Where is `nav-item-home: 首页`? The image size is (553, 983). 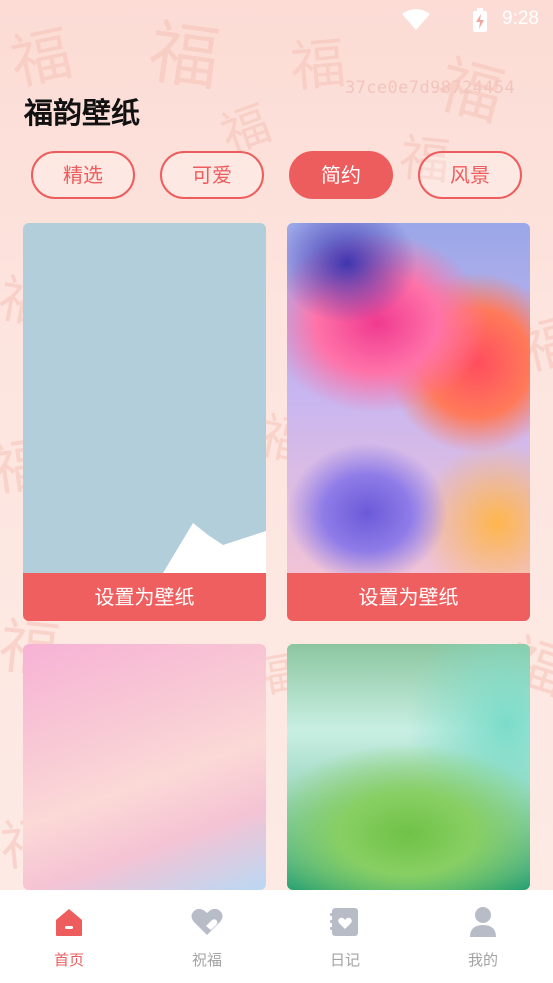
nav-item-home: 首页 is located at coordinates (69, 936).